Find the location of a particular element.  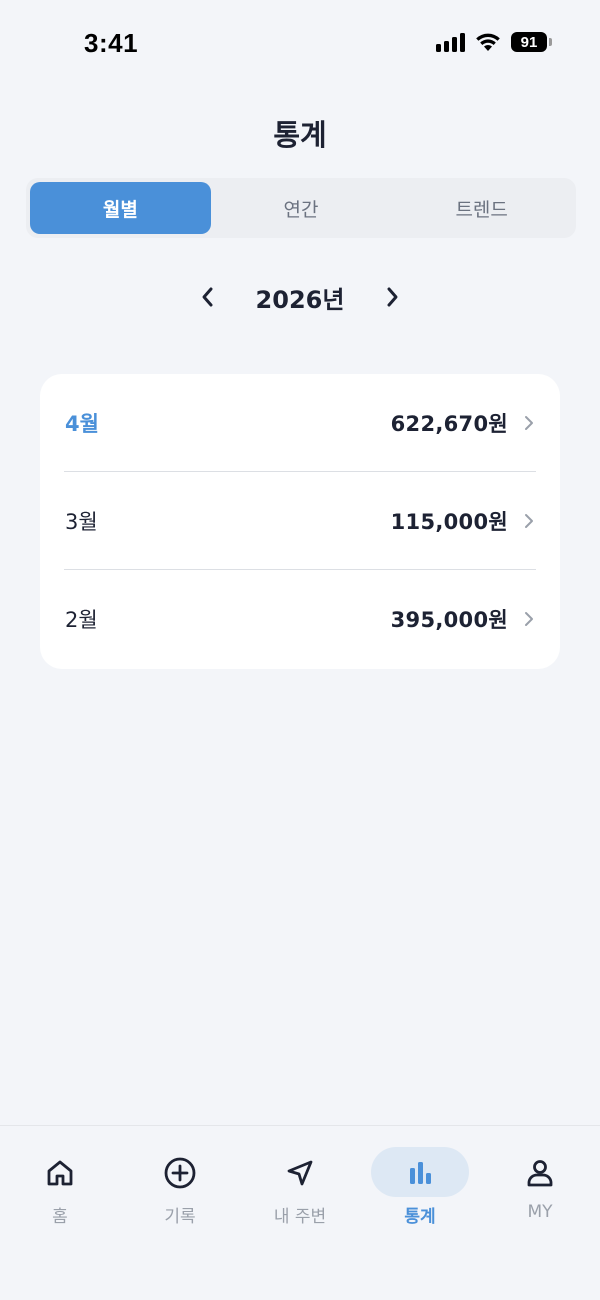

month-amount: 115,000원 is located at coordinates (449, 521).